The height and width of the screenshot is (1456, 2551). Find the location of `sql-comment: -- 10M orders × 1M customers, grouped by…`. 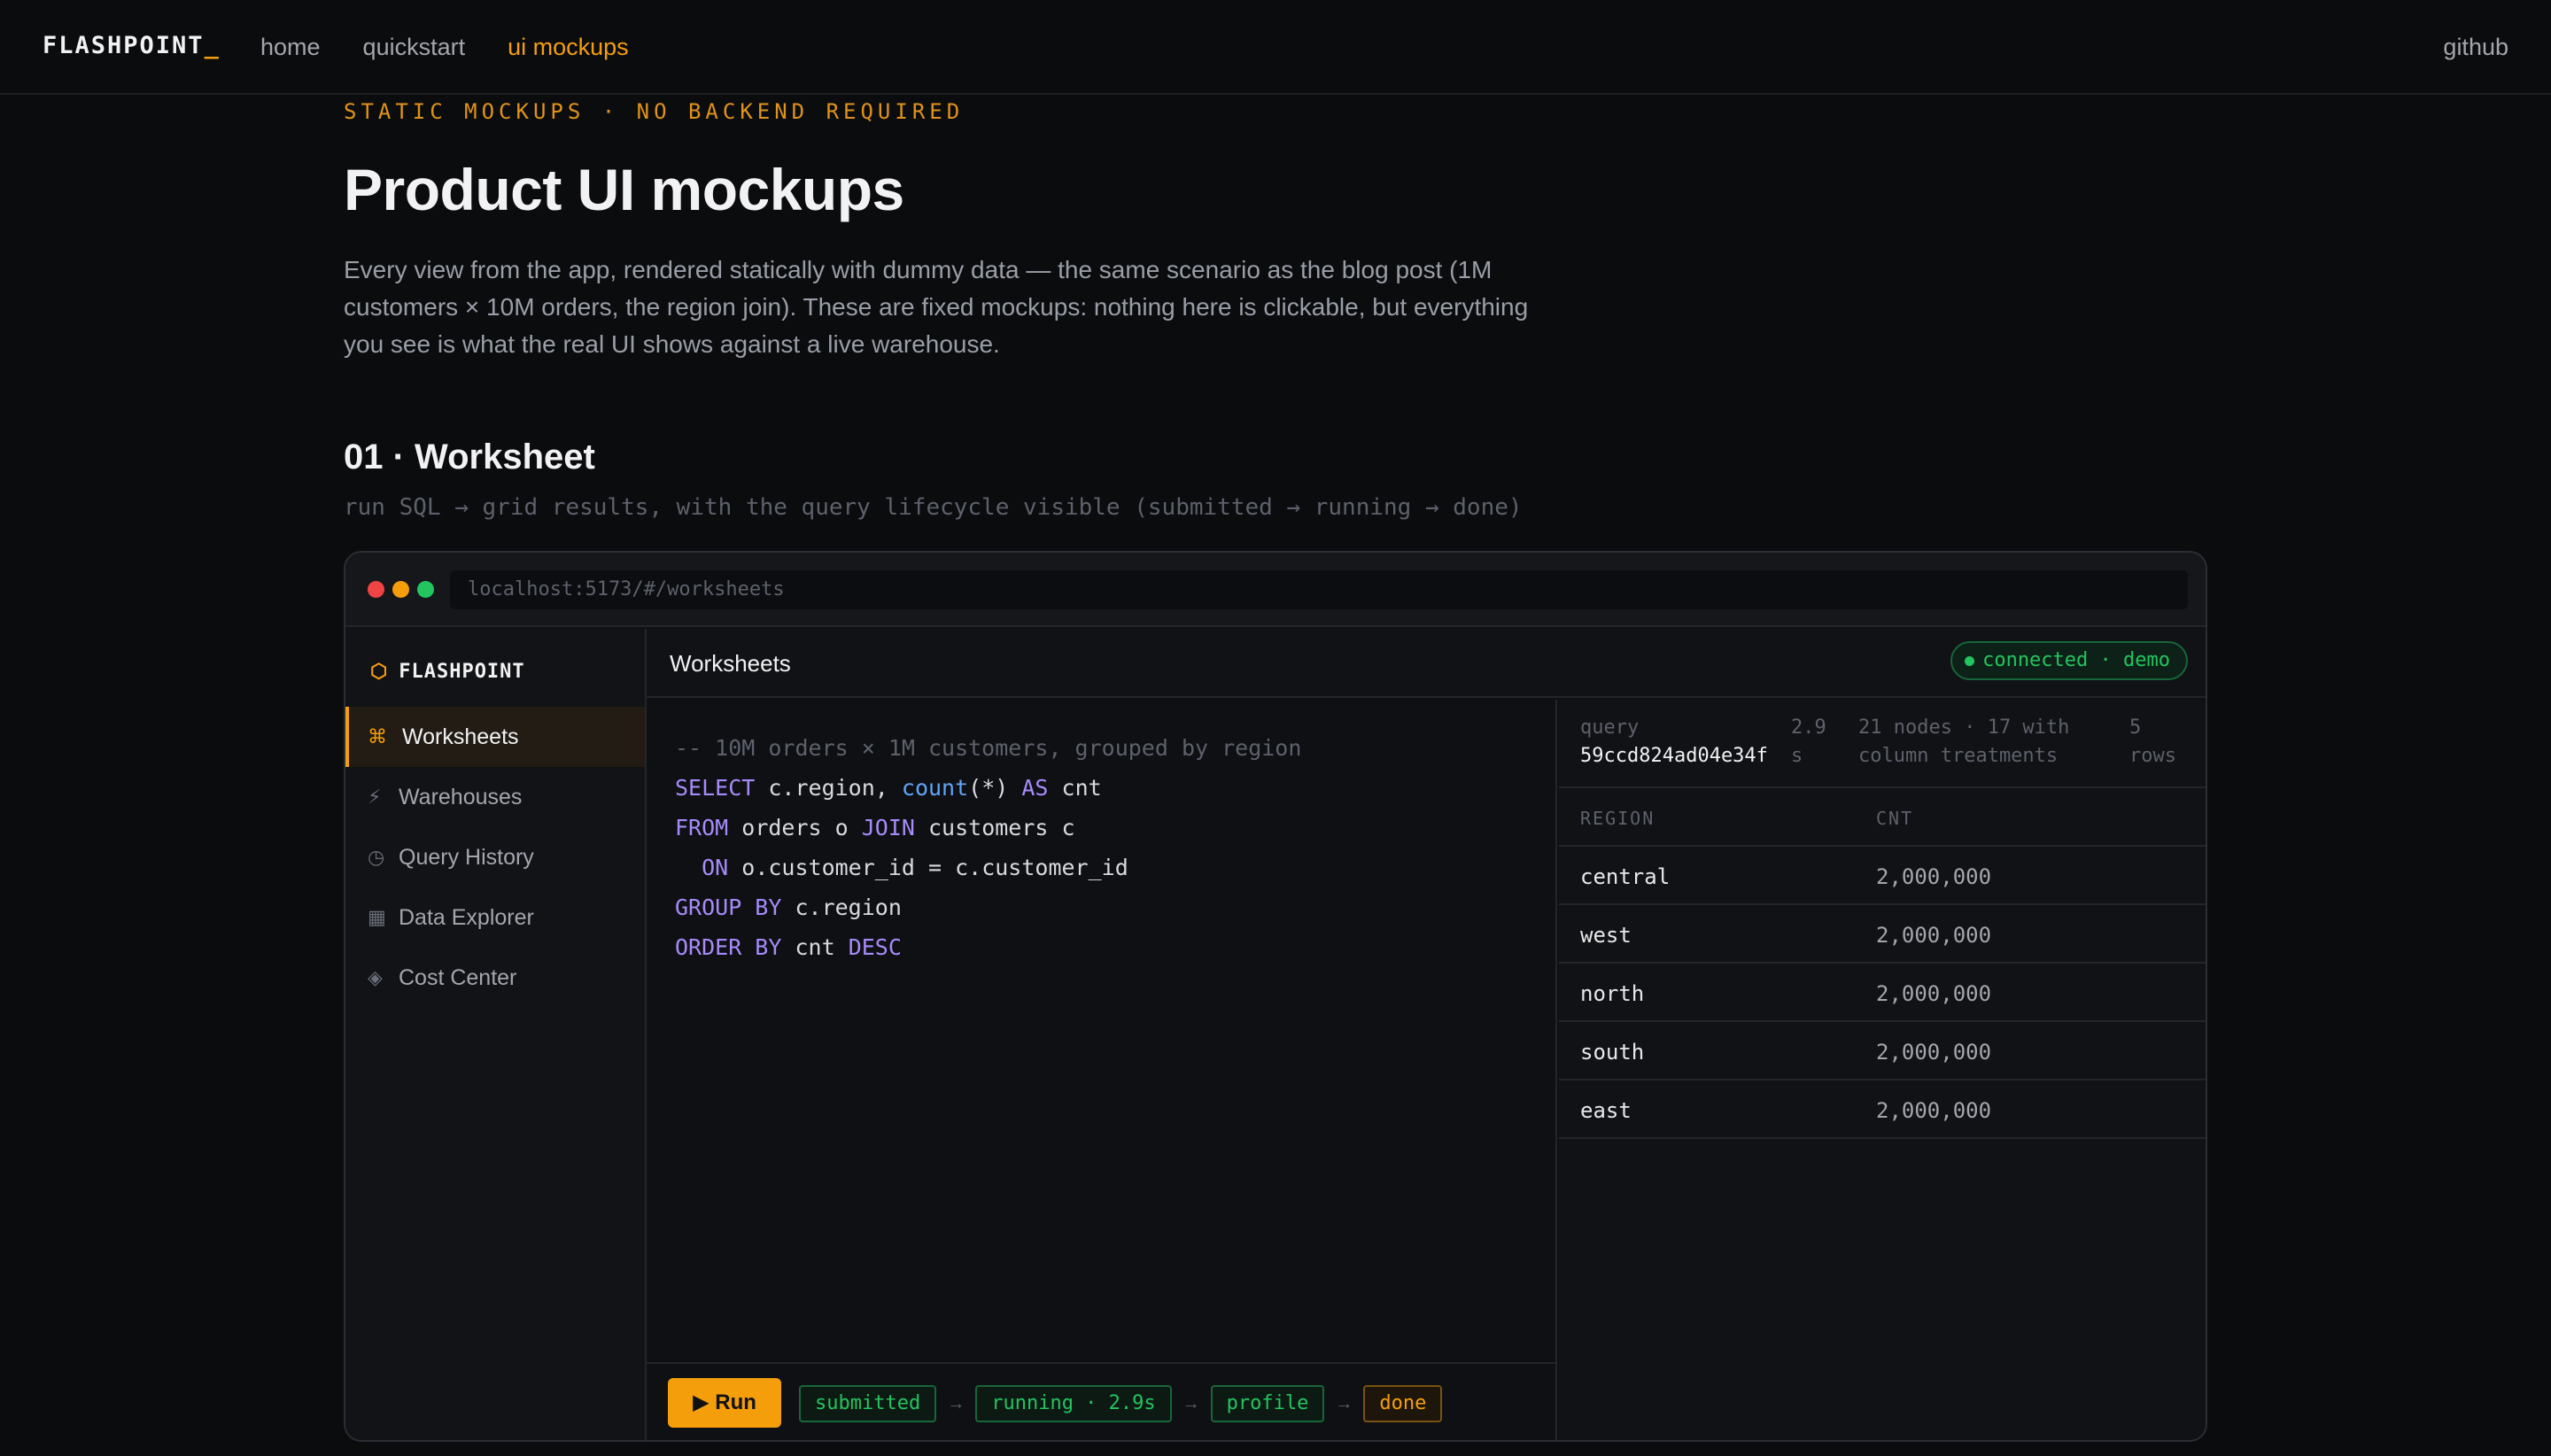

sql-comment: -- 10M orders × 1M customers, grouped by… is located at coordinates (989, 748).